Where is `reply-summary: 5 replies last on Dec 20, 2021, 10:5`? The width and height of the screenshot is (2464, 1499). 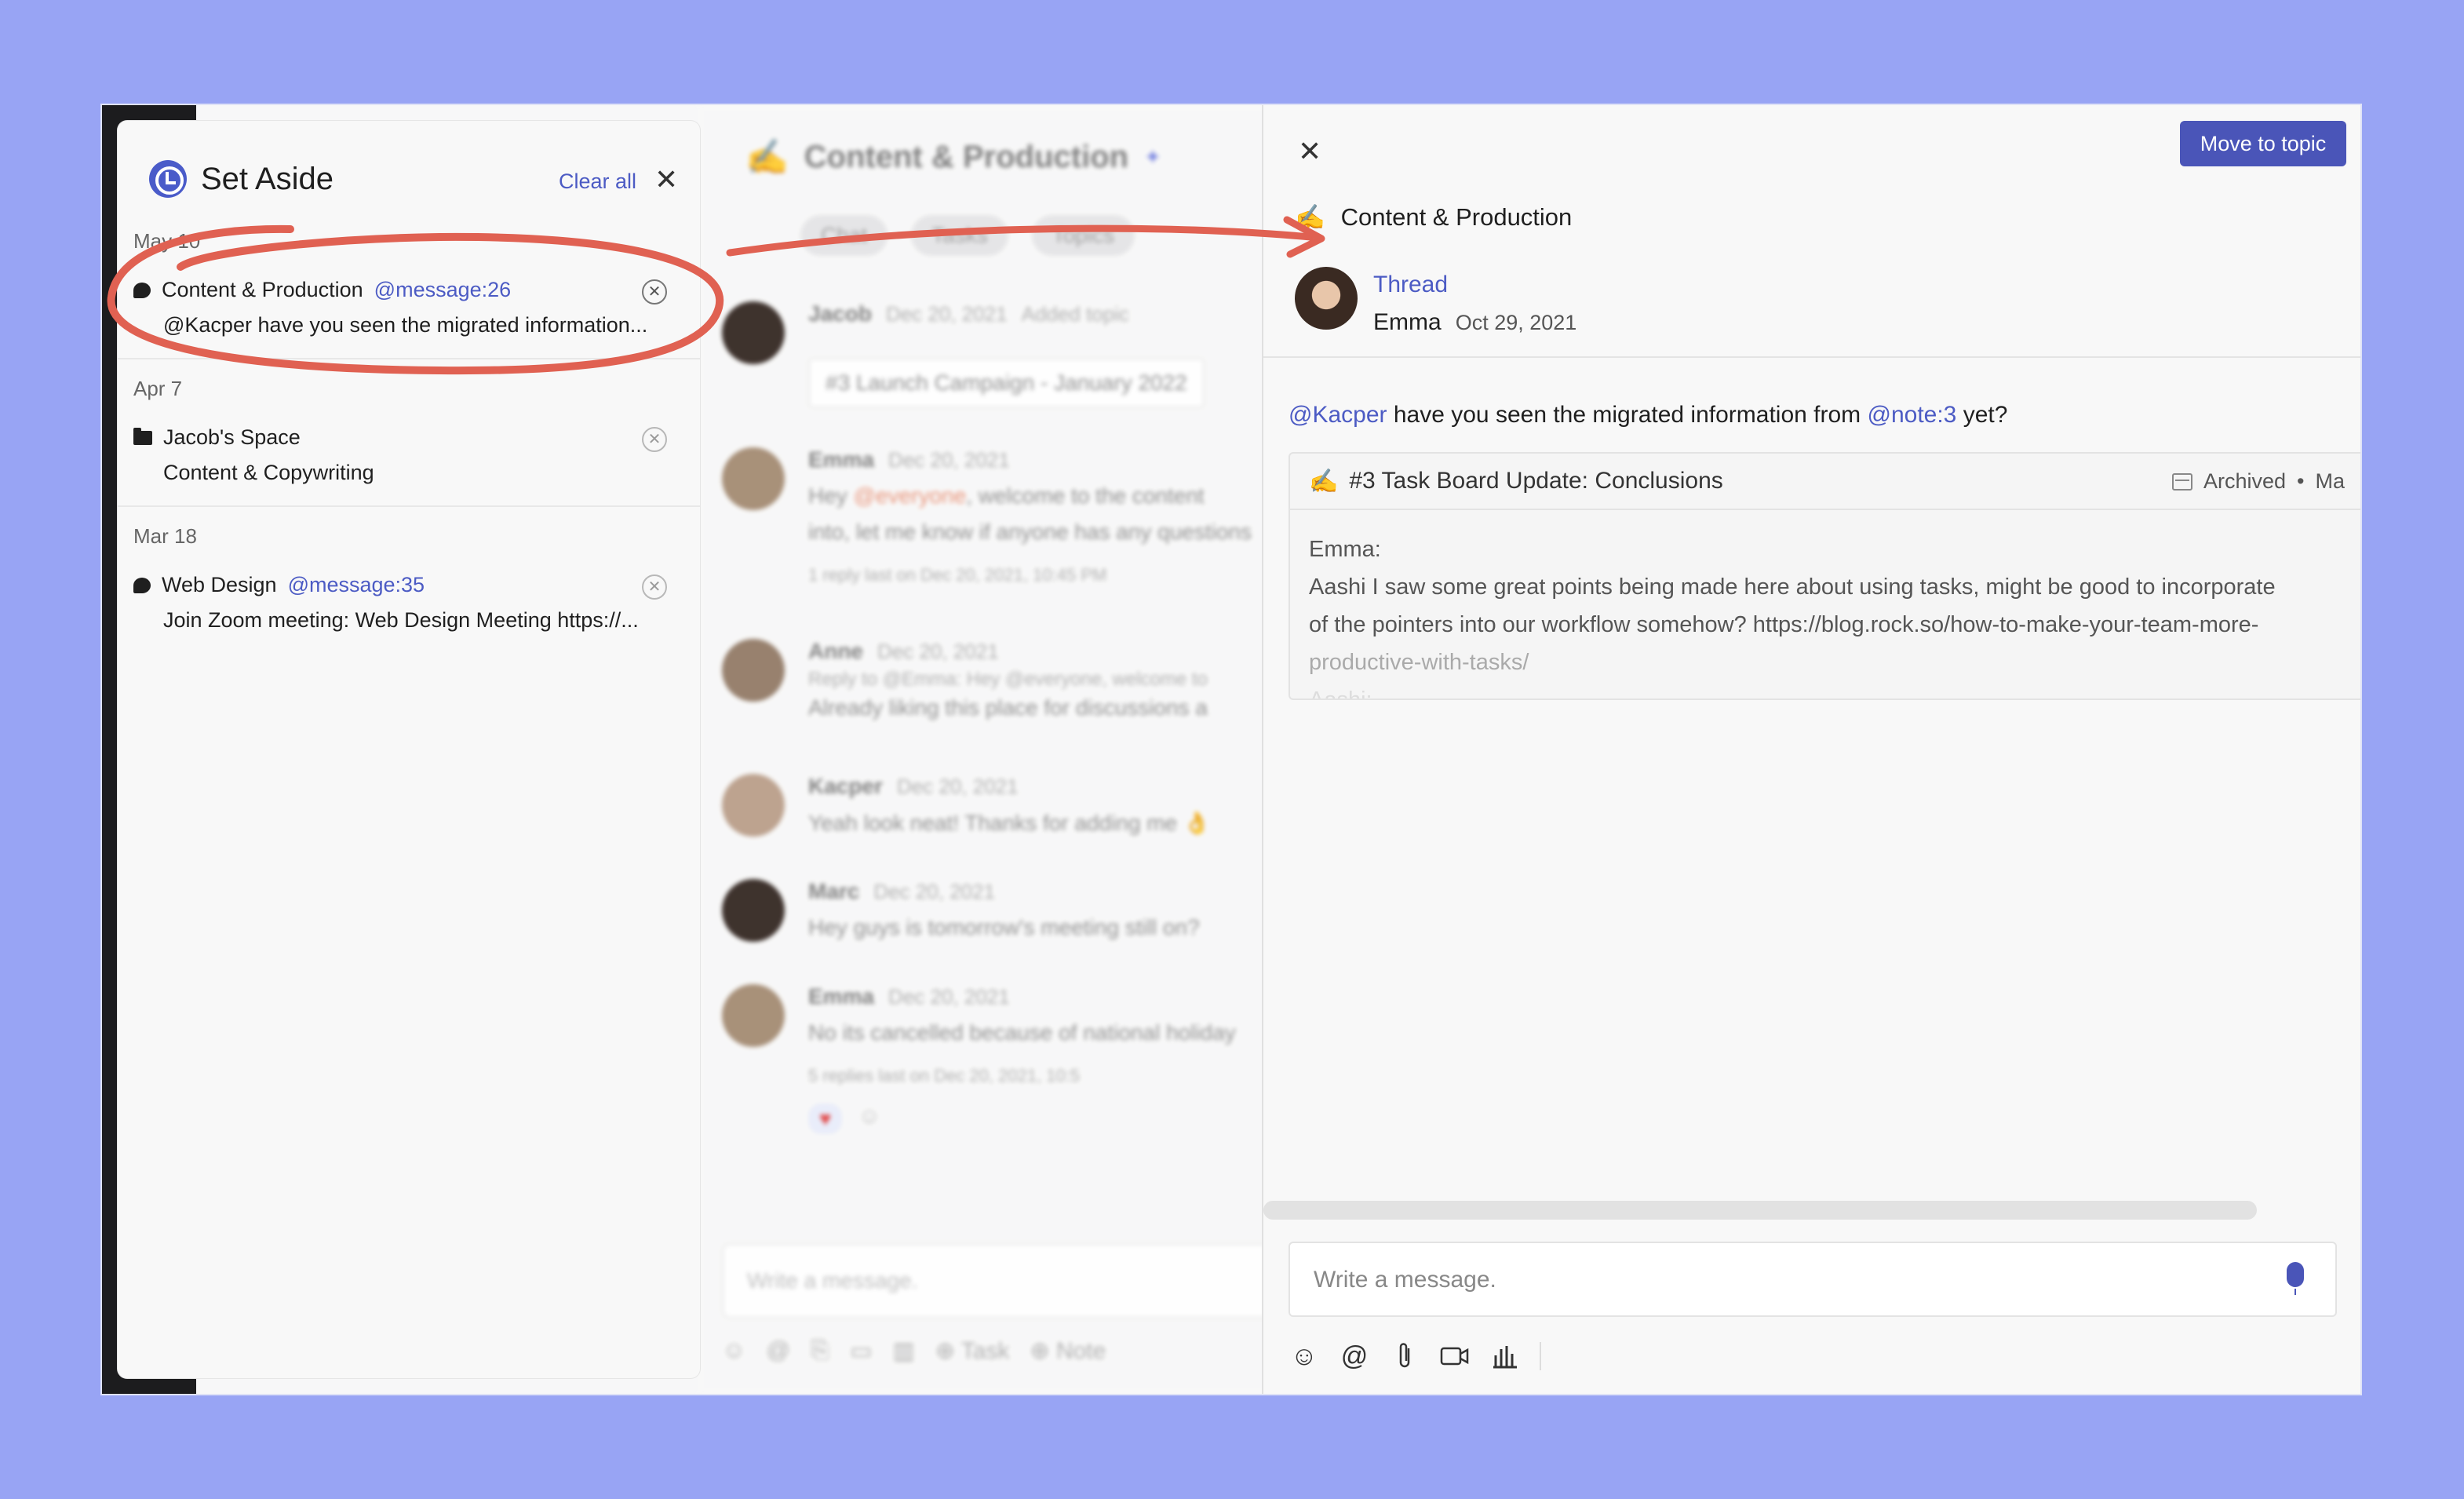 reply-summary: 5 replies last on Dec 20, 2021, 10:5 is located at coordinates (1022, 1076).